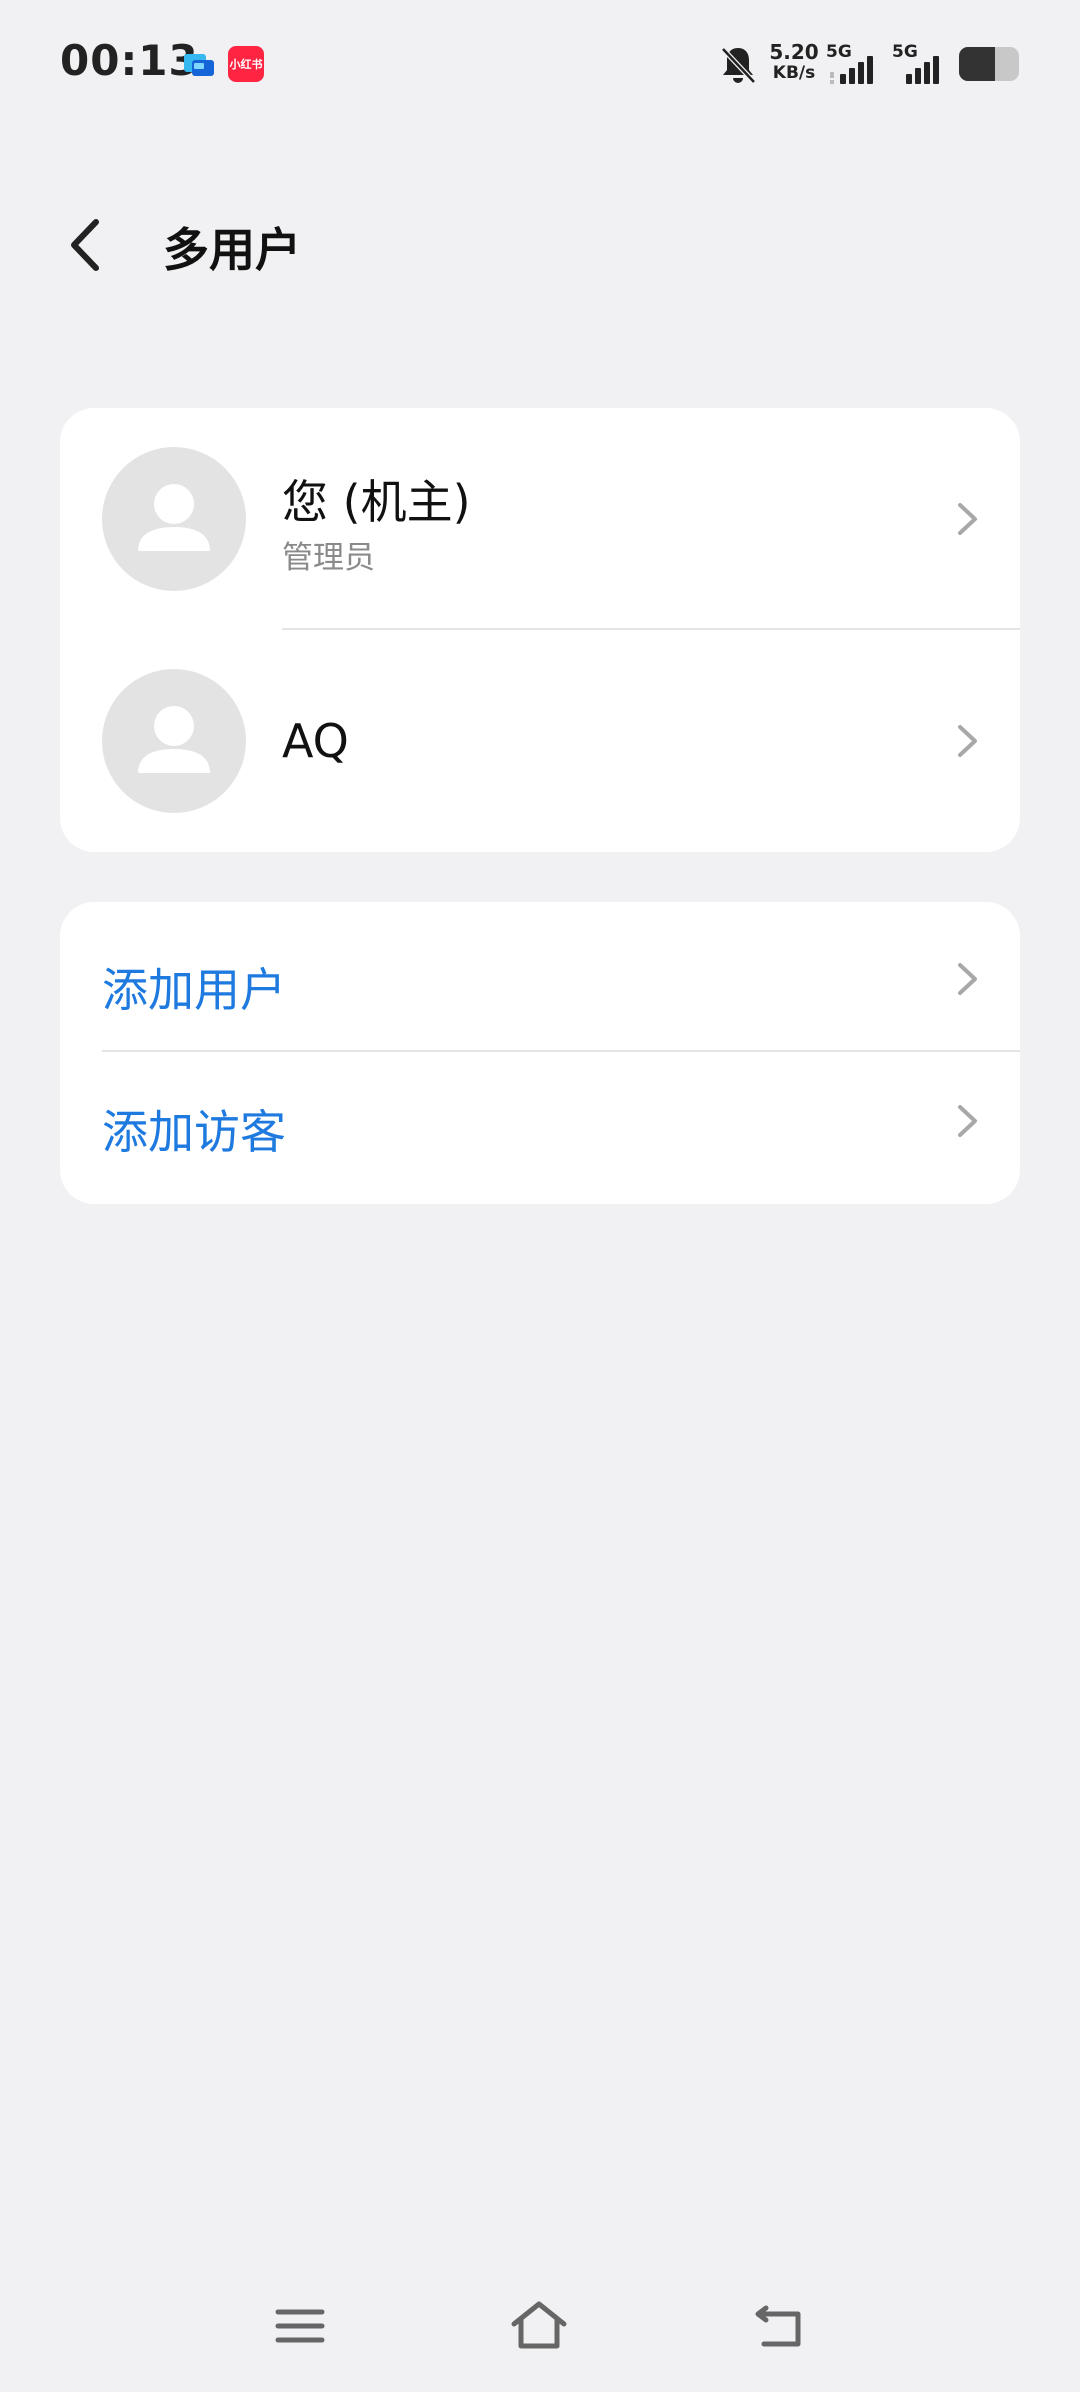 This screenshot has height=2392, width=1080. I want to click on back-icon, so click(780, 2325).